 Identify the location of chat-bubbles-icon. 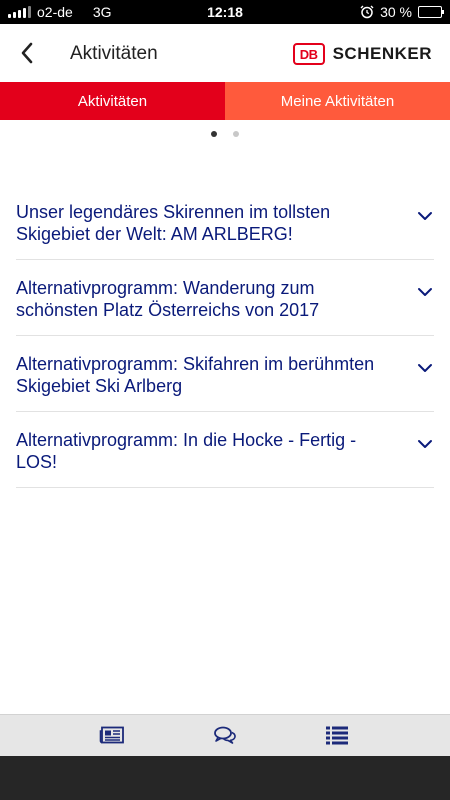
(225, 735).